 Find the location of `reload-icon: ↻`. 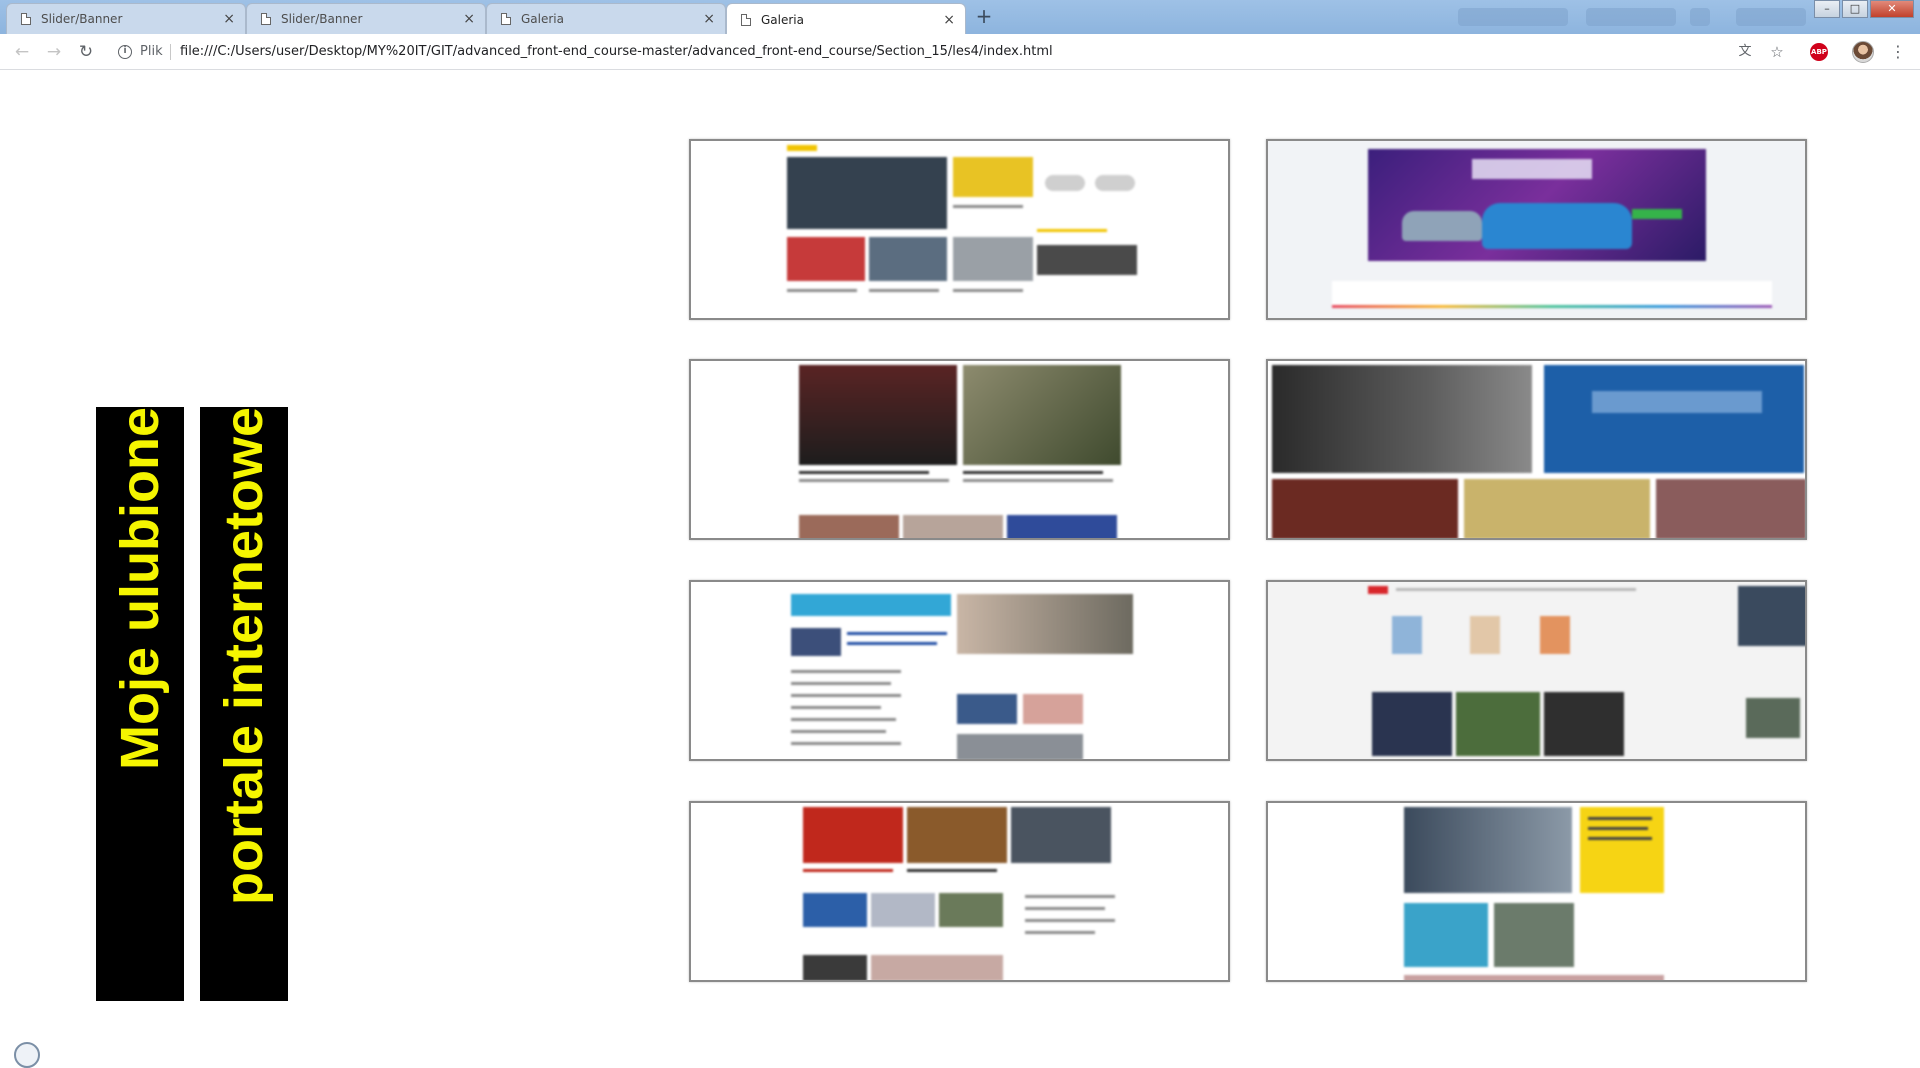

reload-icon: ↻ is located at coordinates (86, 52).